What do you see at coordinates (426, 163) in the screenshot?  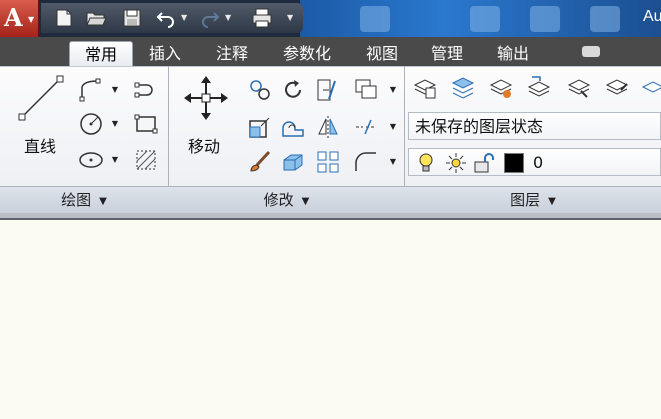 I see `lightbulb-icon` at bounding box center [426, 163].